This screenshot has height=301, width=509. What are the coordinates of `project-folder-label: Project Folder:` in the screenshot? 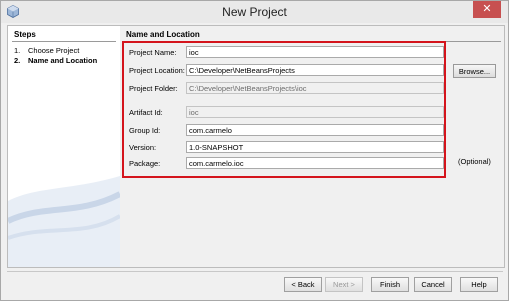 It's located at (153, 88).